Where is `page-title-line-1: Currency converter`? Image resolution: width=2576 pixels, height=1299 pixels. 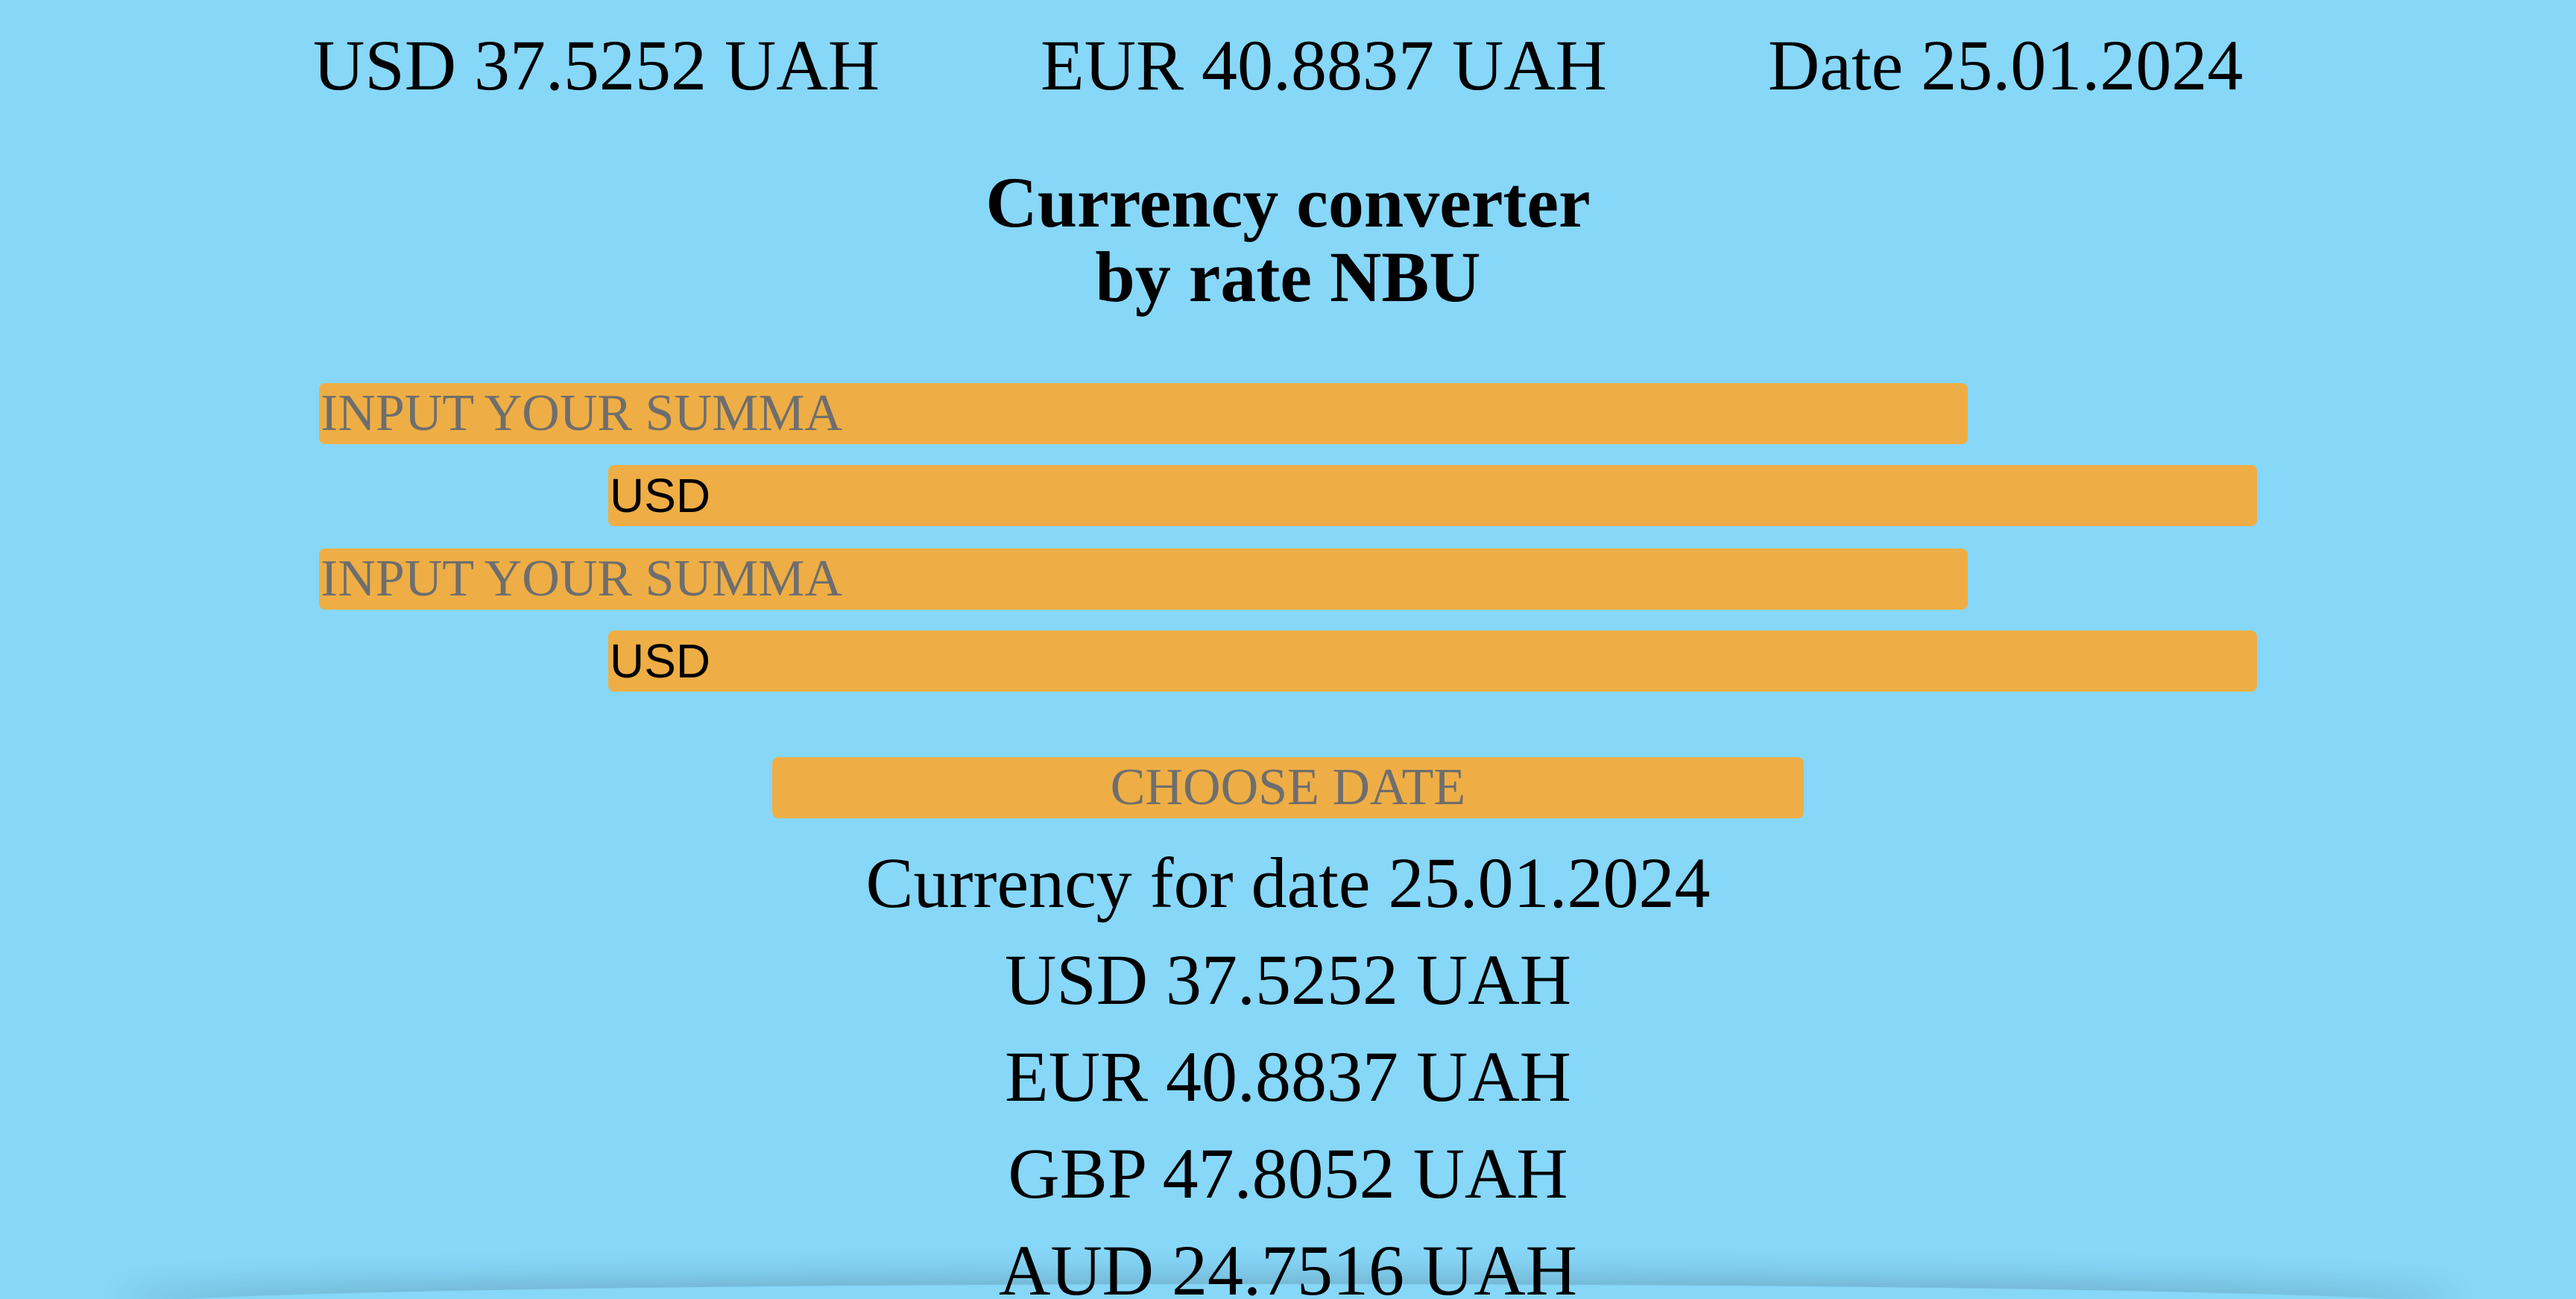 page-title-line-1: Currency converter is located at coordinates (1288, 202).